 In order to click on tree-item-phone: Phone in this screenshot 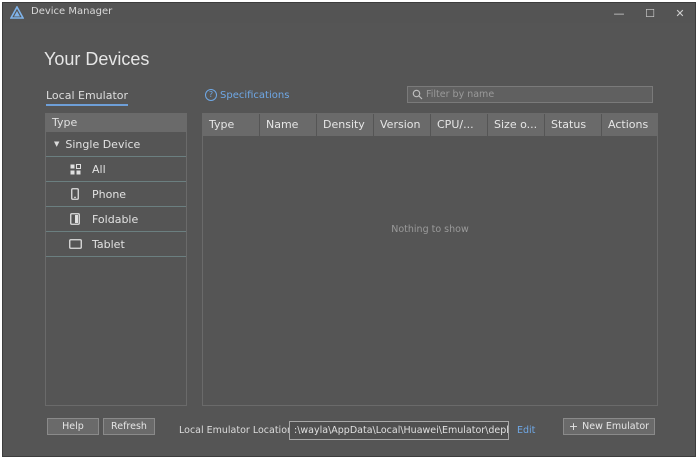, I will do `click(116, 194)`.